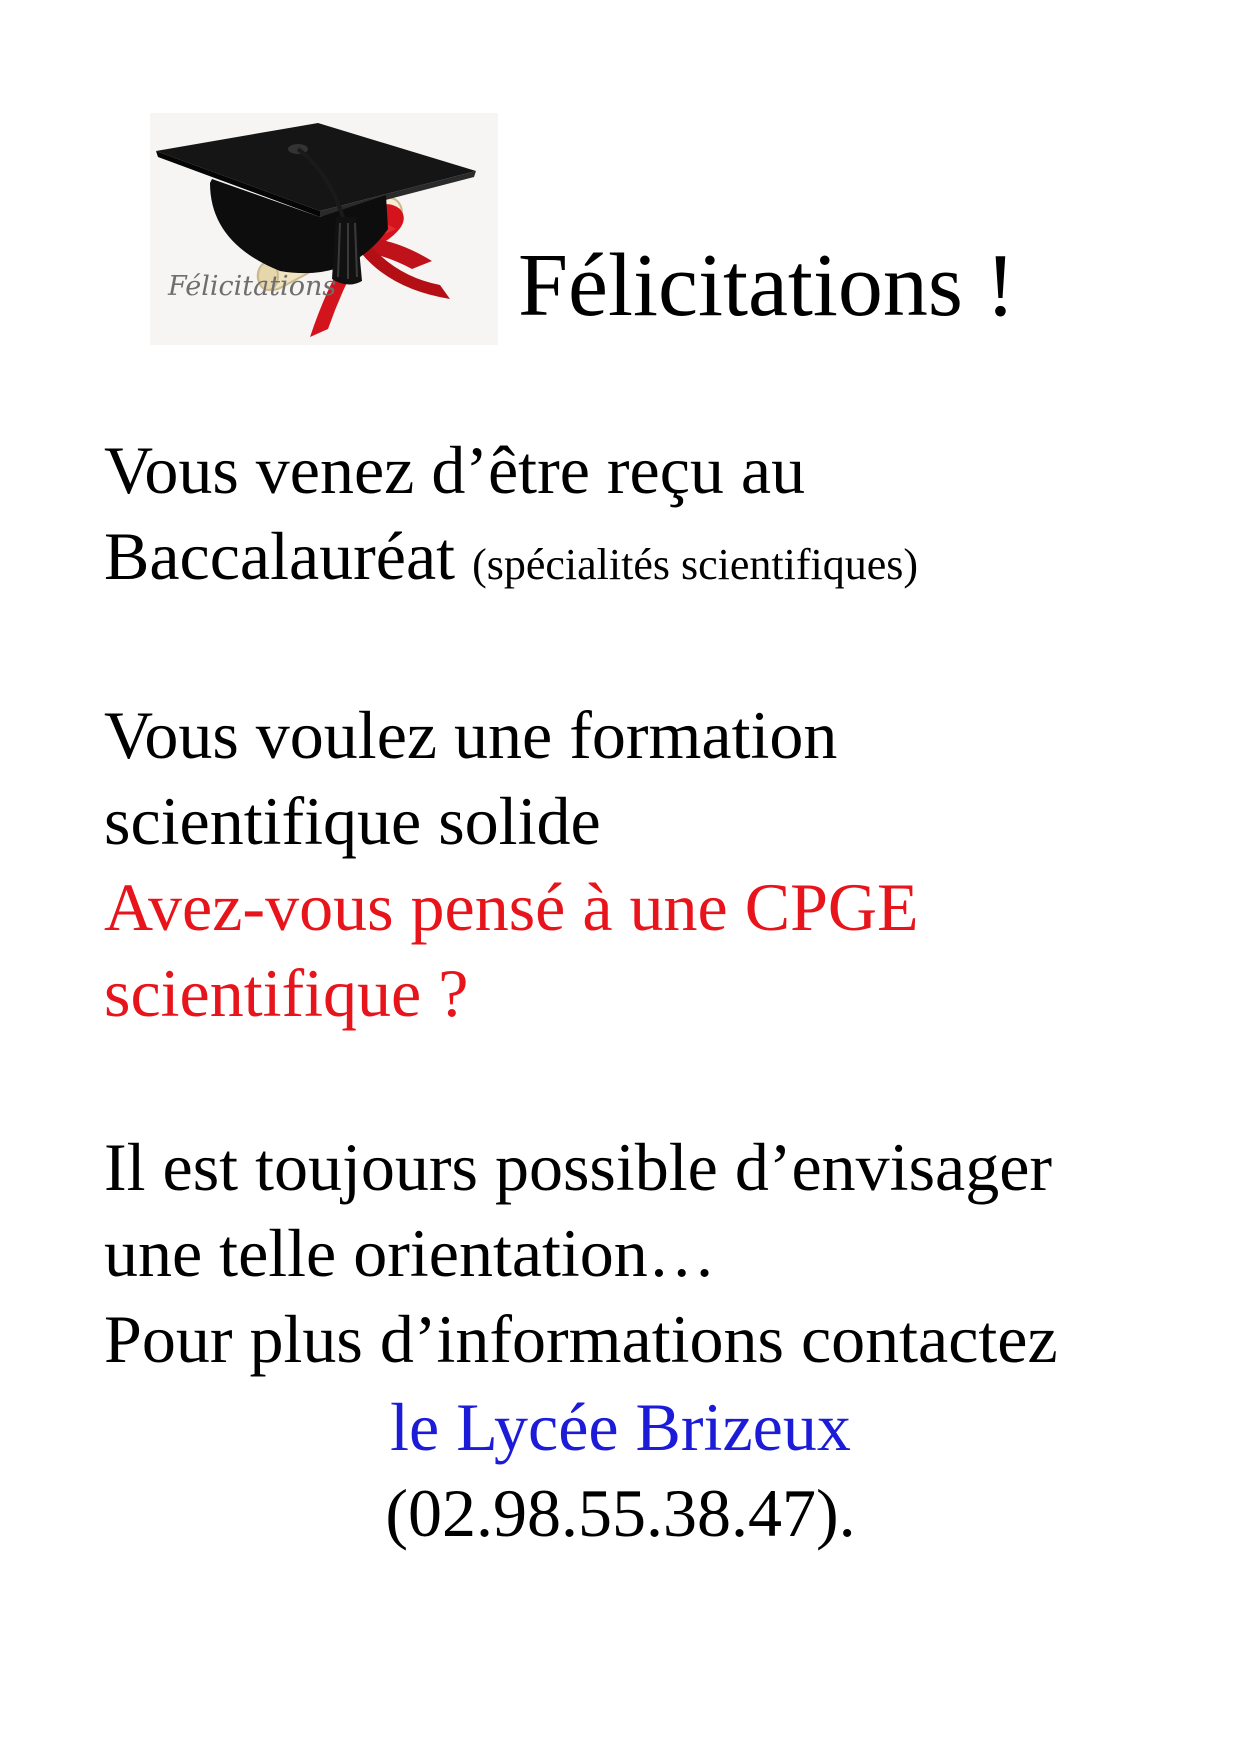 Image resolution: width=1241 pixels, height=1755 pixels. I want to click on bac-label: Baccalauréat, so click(280, 556).